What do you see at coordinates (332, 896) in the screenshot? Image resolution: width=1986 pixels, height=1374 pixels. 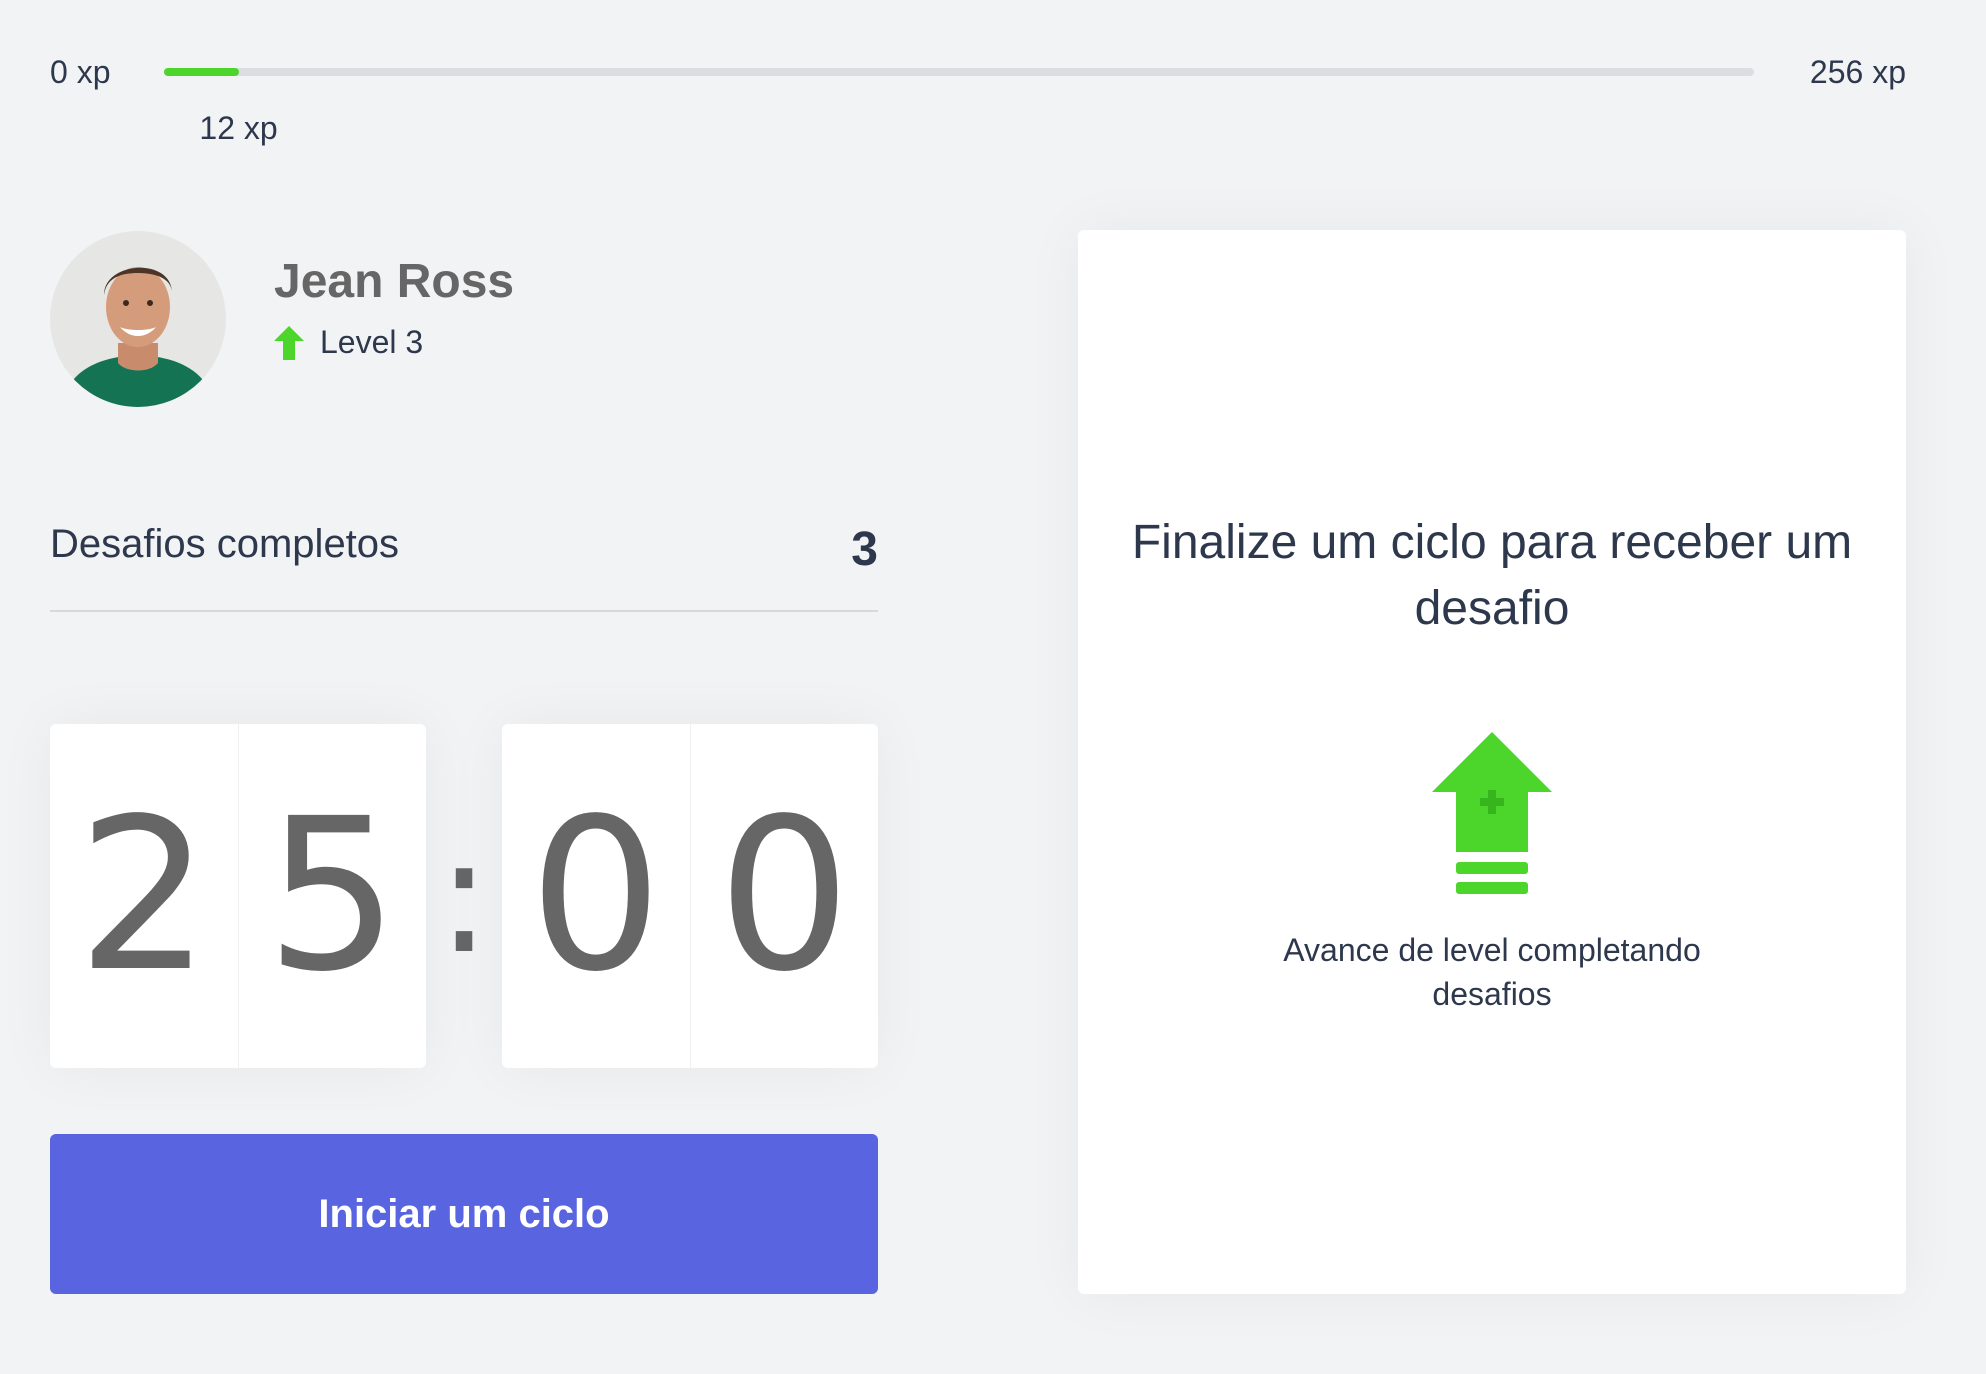 I see `minute-right-digit: 5` at bounding box center [332, 896].